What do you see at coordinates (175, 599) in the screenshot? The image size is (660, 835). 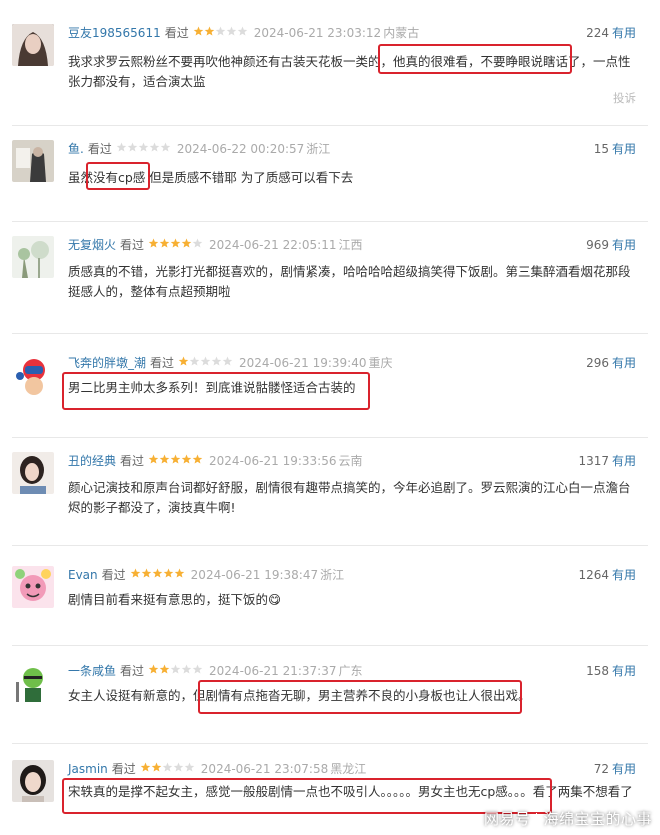 I see `review-content: 剧情目前看来挺有意思的，挺下饭的😋` at bounding box center [175, 599].